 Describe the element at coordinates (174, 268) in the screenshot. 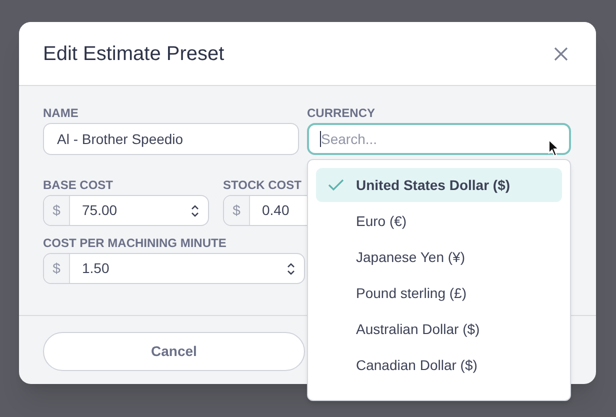

I see `number-input: $ 1.50` at that location.